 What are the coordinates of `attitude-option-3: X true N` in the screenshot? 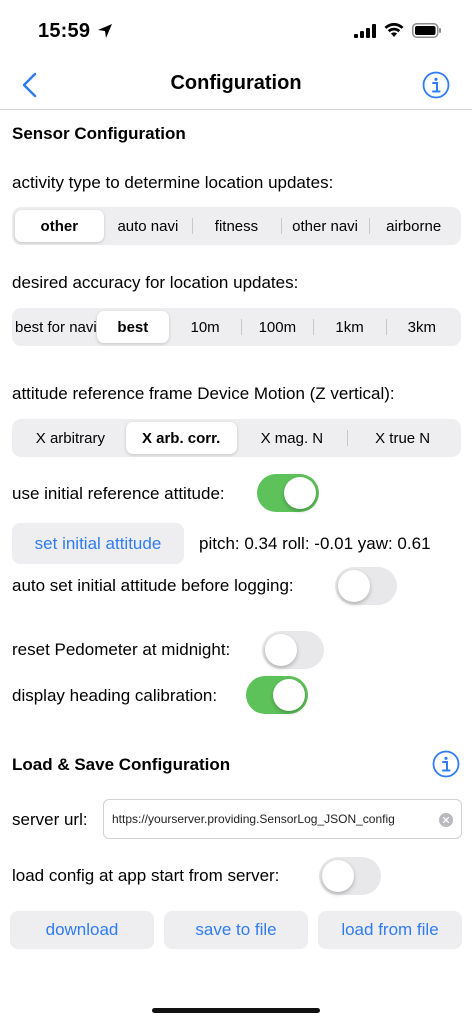 It's located at (402, 438).